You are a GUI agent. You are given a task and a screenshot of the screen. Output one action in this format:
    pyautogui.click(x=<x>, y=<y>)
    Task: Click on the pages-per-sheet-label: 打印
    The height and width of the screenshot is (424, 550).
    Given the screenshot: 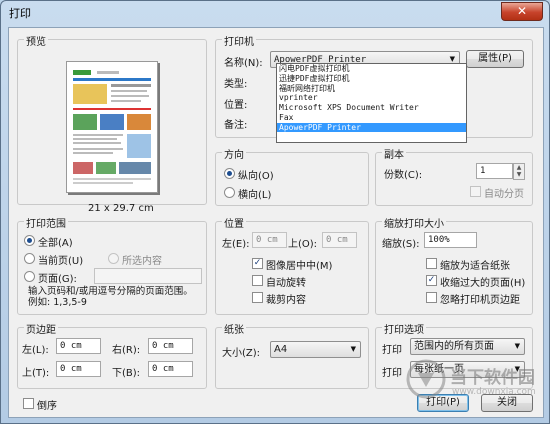 What is the action you would take?
    pyautogui.click(x=392, y=373)
    